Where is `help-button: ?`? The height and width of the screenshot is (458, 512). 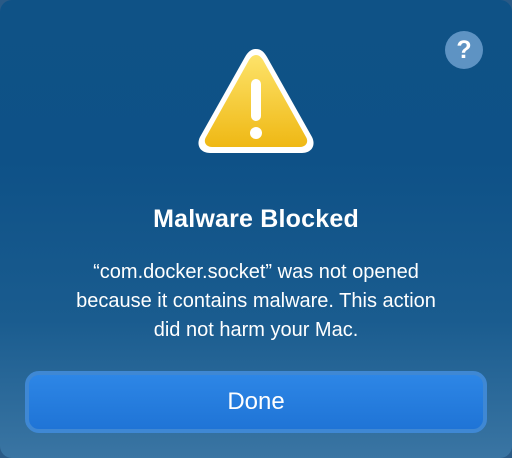 help-button: ? is located at coordinates (464, 50).